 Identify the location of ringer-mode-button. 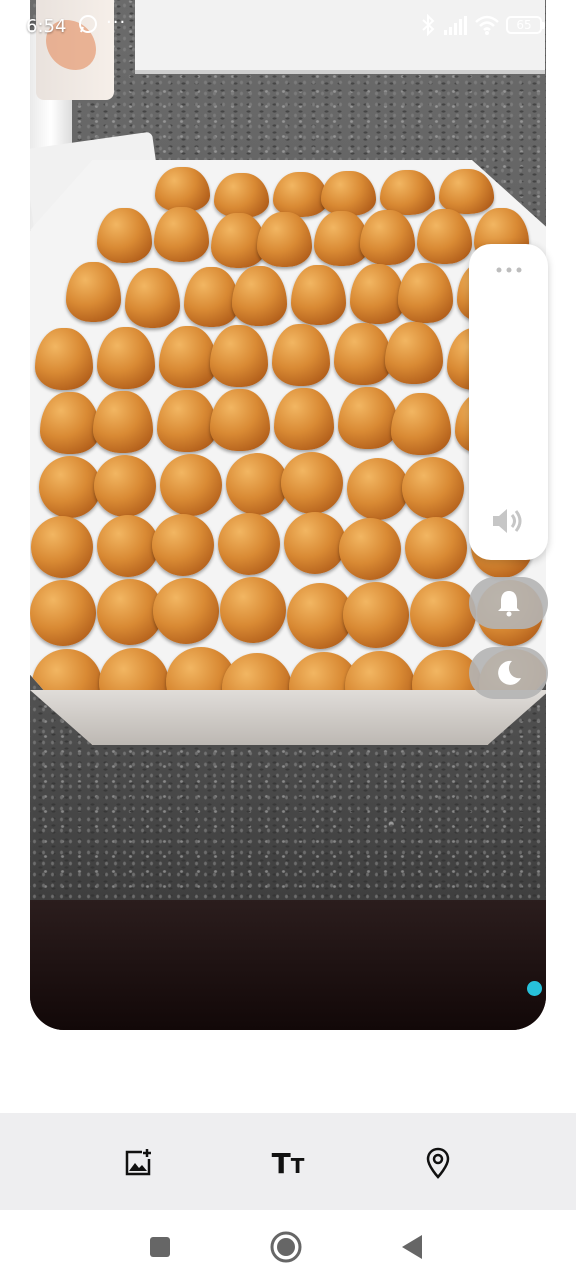
(508, 603).